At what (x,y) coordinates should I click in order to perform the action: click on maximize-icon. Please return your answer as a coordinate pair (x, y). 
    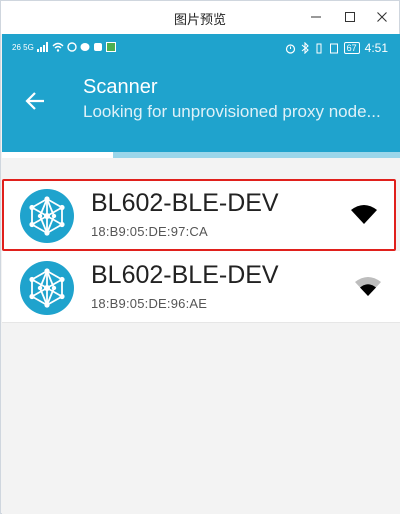
    Looking at the image, I should click on (350, 17).